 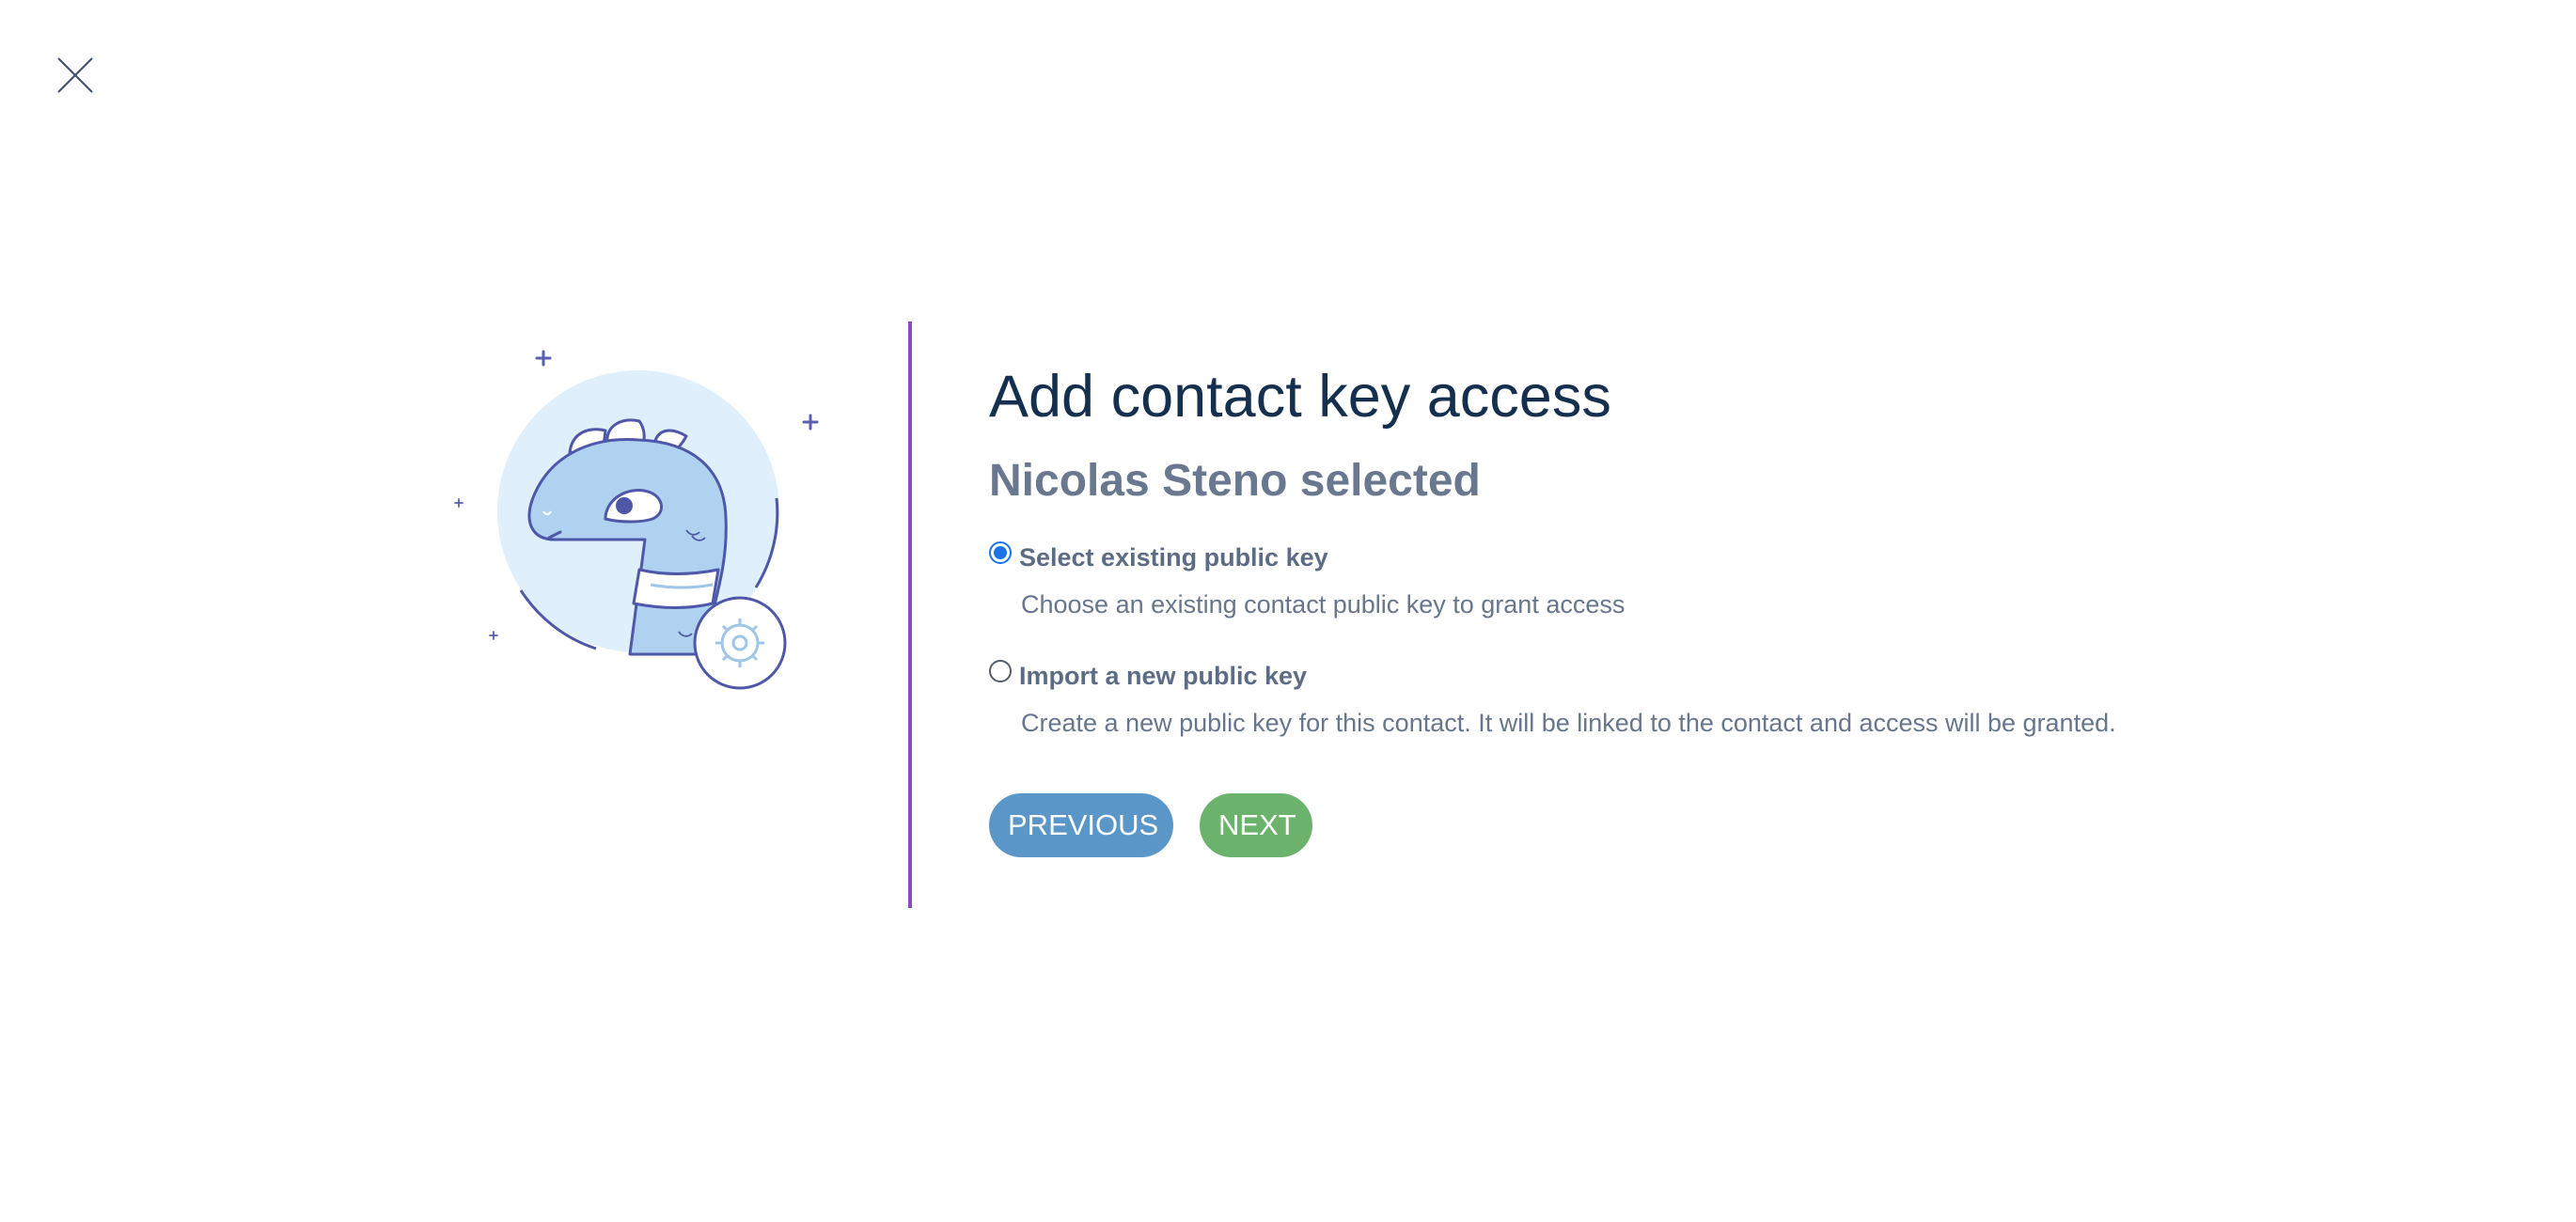 What do you see at coordinates (1173, 557) in the screenshot?
I see `option-label: Select existing public key` at bounding box center [1173, 557].